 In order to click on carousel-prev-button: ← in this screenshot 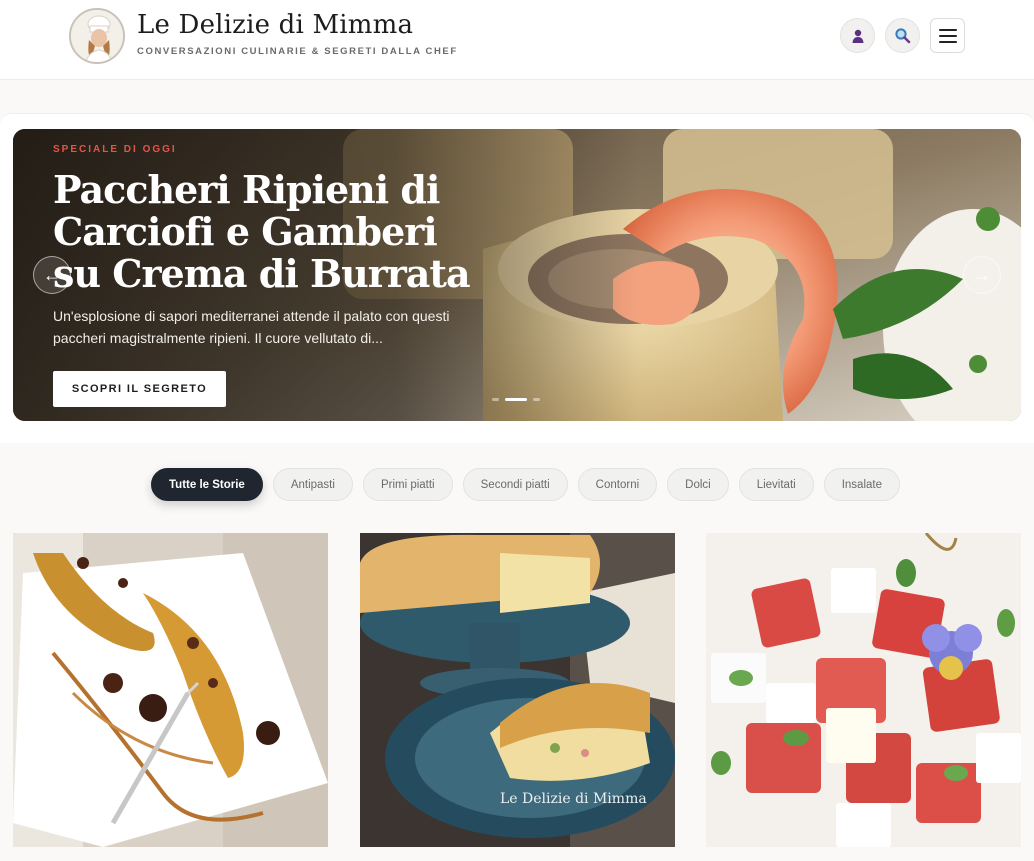, I will do `click(52, 275)`.